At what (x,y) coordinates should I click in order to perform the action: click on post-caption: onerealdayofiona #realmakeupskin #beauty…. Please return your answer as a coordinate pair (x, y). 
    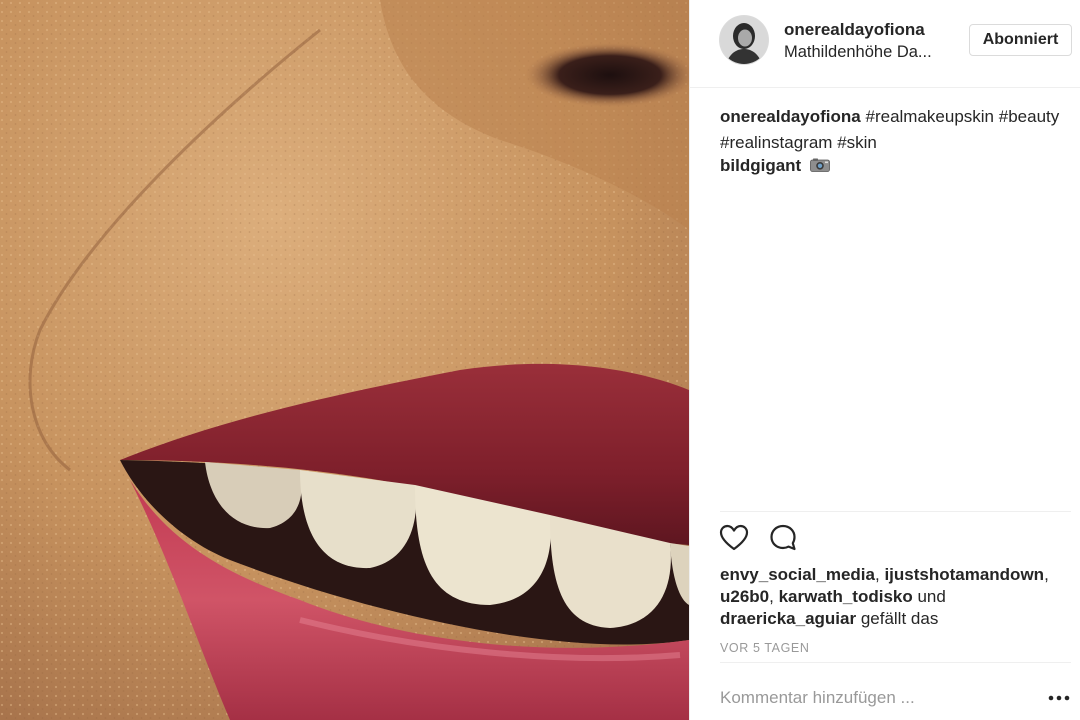
    Looking at the image, I should click on (897, 130).